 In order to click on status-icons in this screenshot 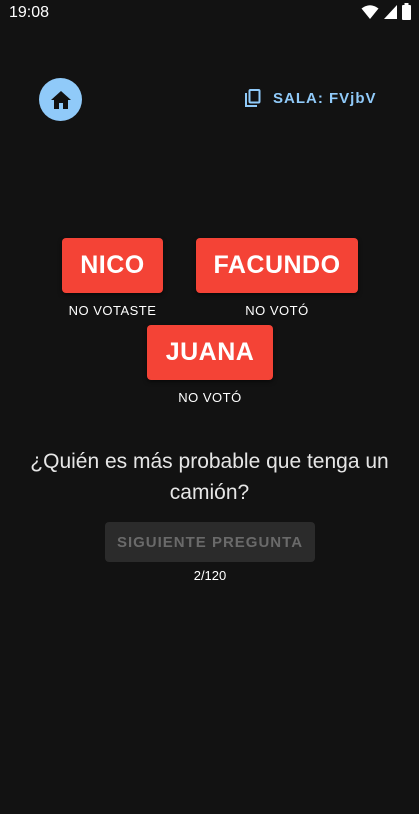, I will do `click(386, 11)`.